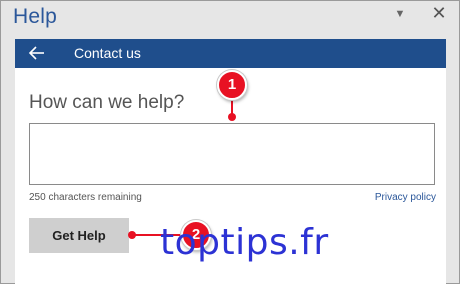  What do you see at coordinates (400, 14) in the screenshot?
I see `pane-menu-icon: ▼` at bounding box center [400, 14].